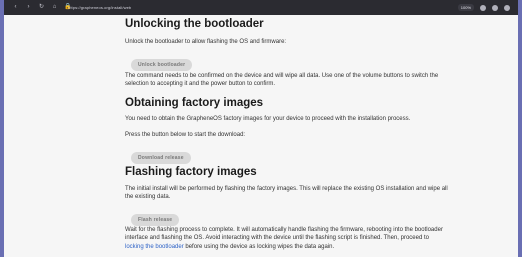  What do you see at coordinates (507, 7) in the screenshot?
I see `menu-icon` at bounding box center [507, 7].